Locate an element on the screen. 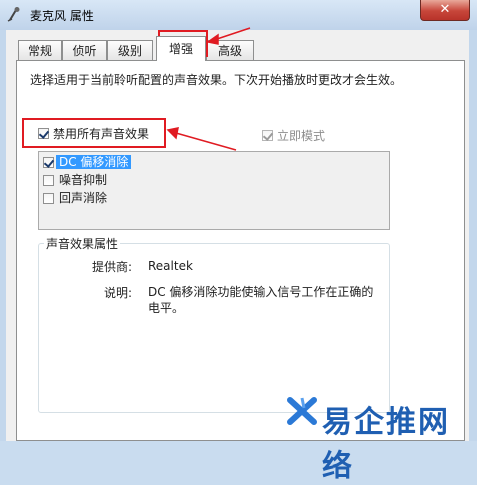  arrow-head-to-tab is located at coordinates (212, 39).